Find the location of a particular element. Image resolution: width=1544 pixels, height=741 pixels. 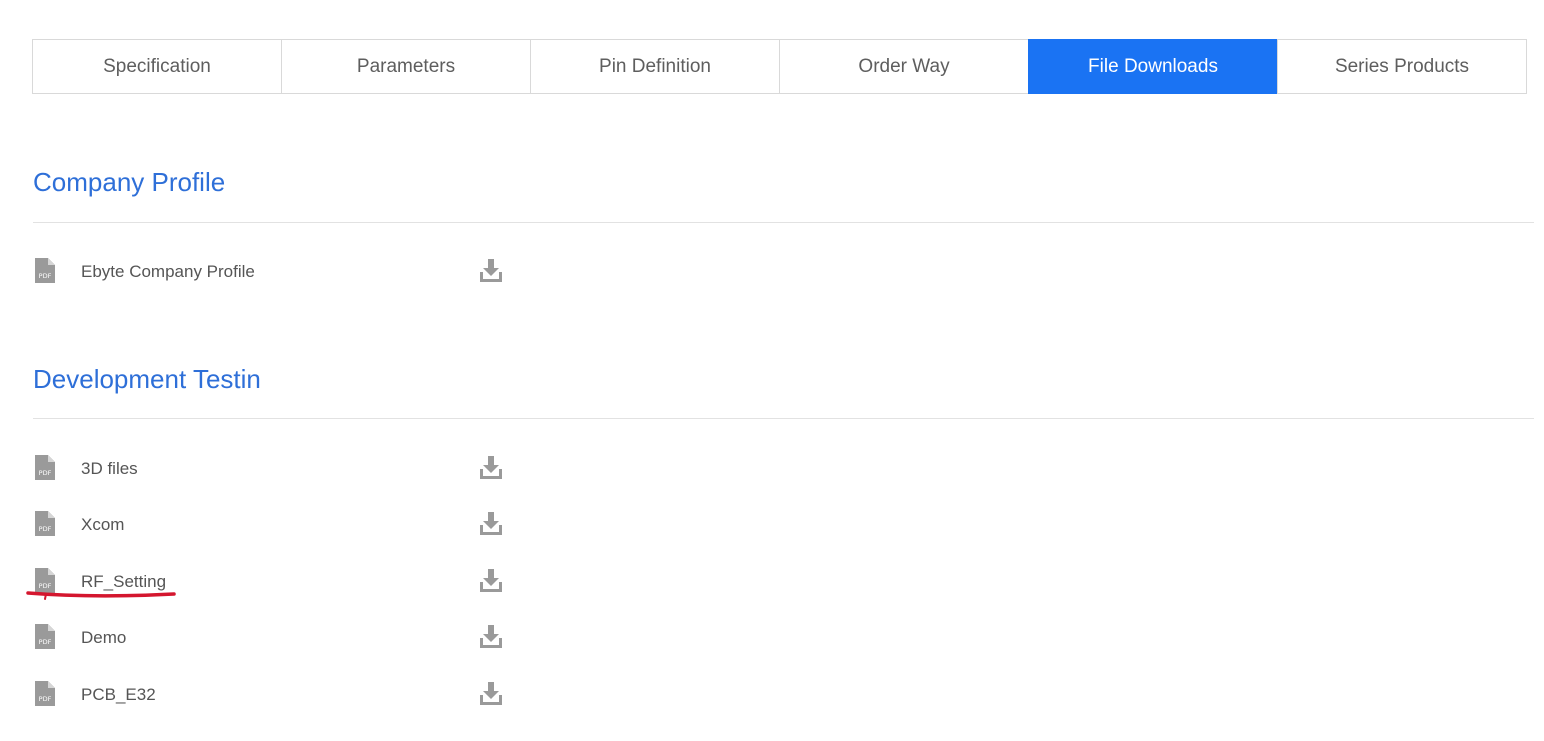

file-name: 3D files is located at coordinates (109, 469).